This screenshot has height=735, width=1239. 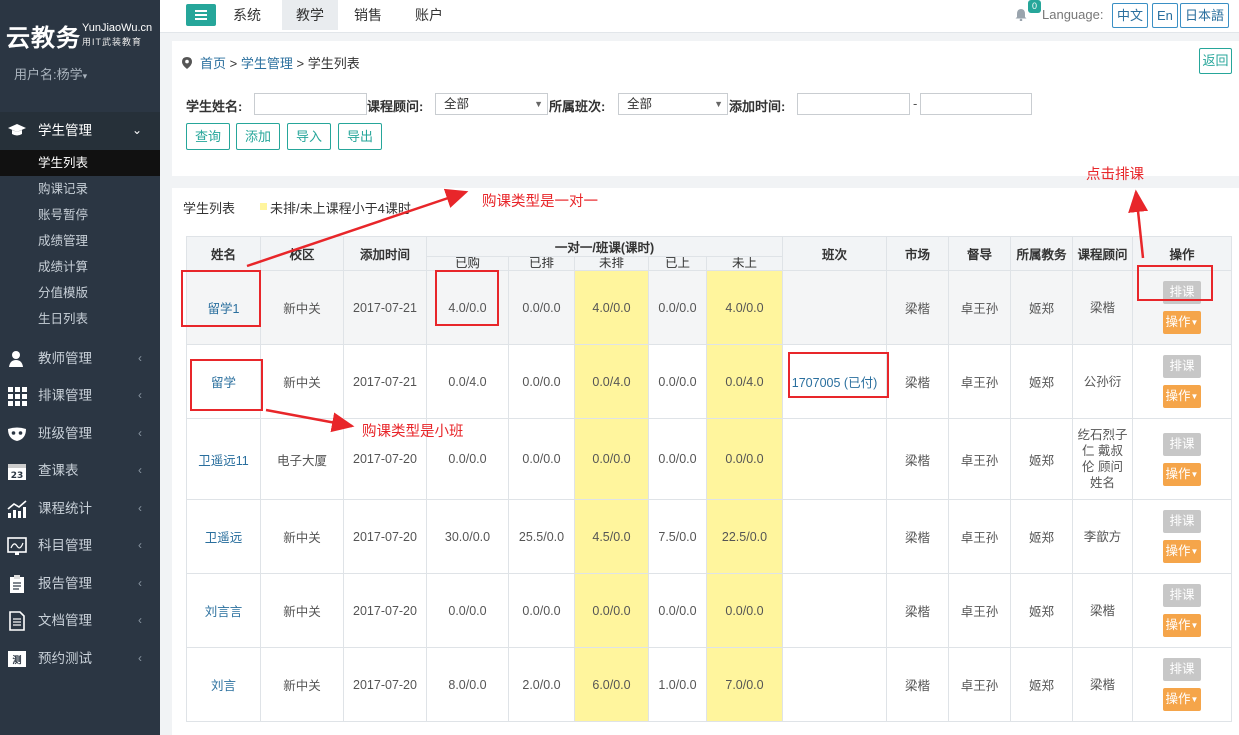 What do you see at coordinates (360, 136) in the screenshot?
I see `export-button: 导出` at bounding box center [360, 136].